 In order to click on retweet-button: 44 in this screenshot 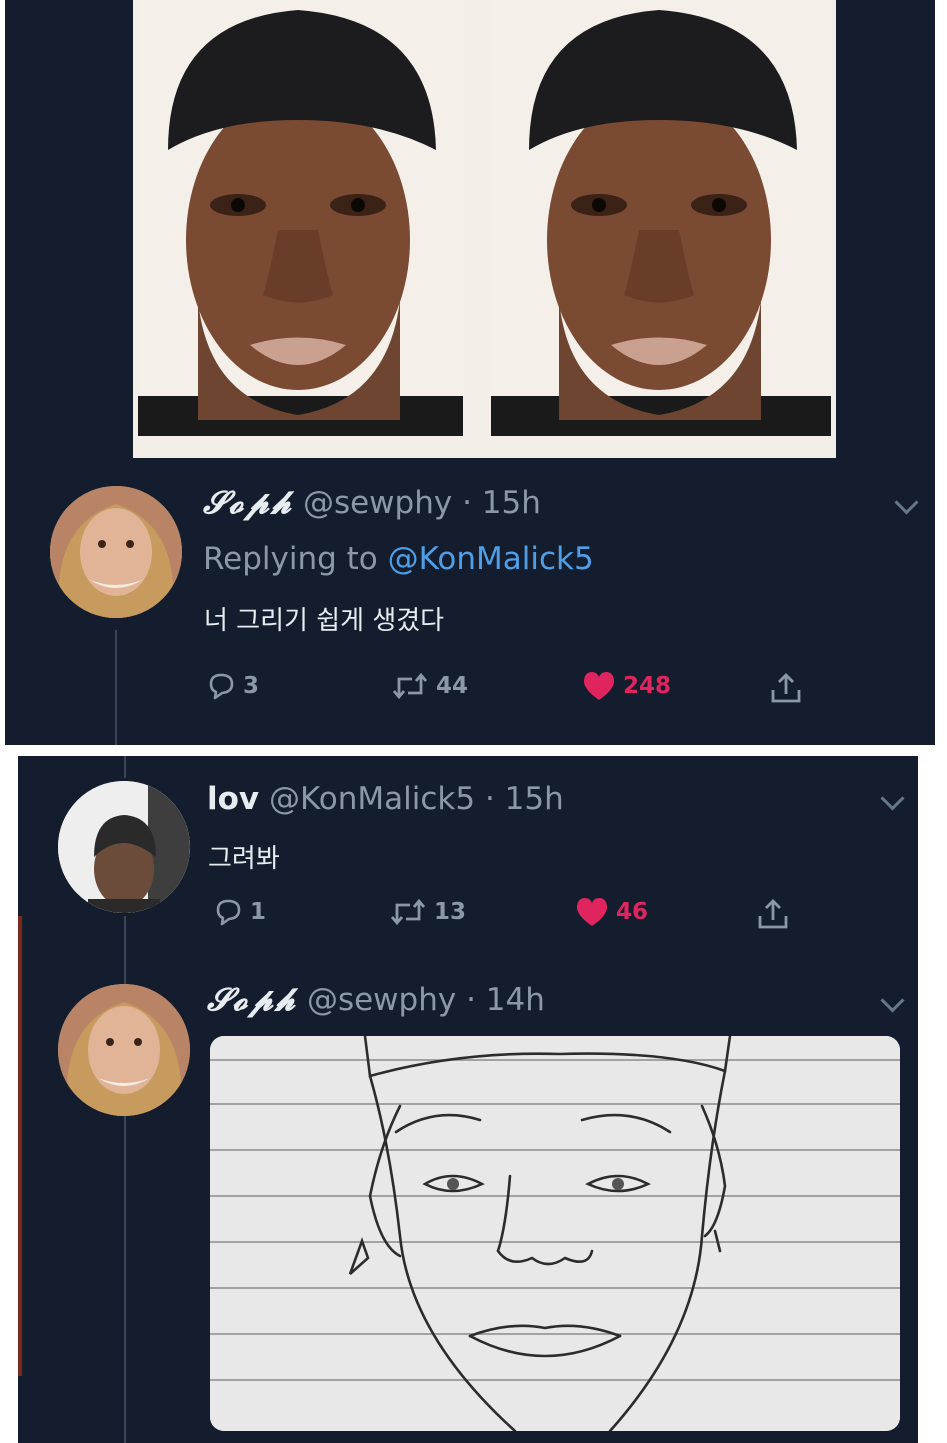, I will do `click(429, 686)`.